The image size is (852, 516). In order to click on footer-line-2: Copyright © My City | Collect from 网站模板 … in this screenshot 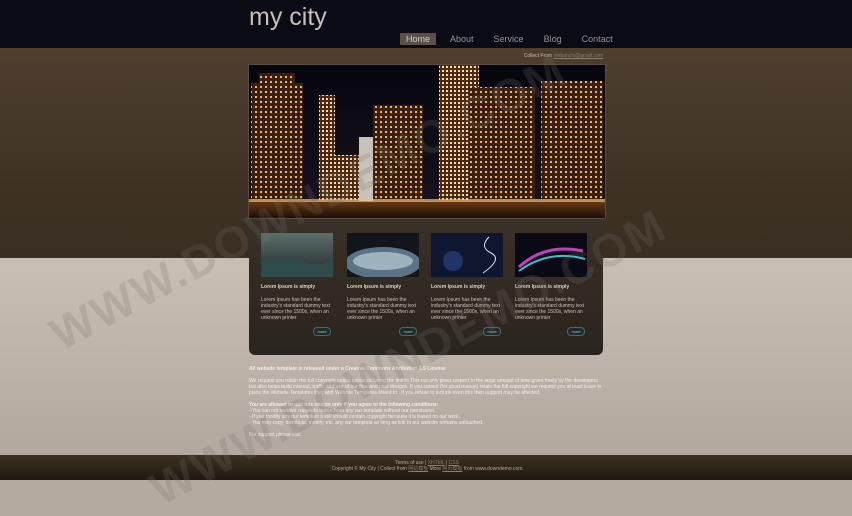, I will do `click(427, 469)`.